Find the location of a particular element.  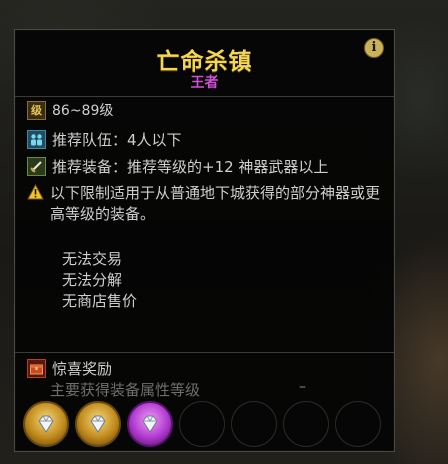

restriction-list: 无法交易 无法分解 无商店售价 is located at coordinates (99, 280).